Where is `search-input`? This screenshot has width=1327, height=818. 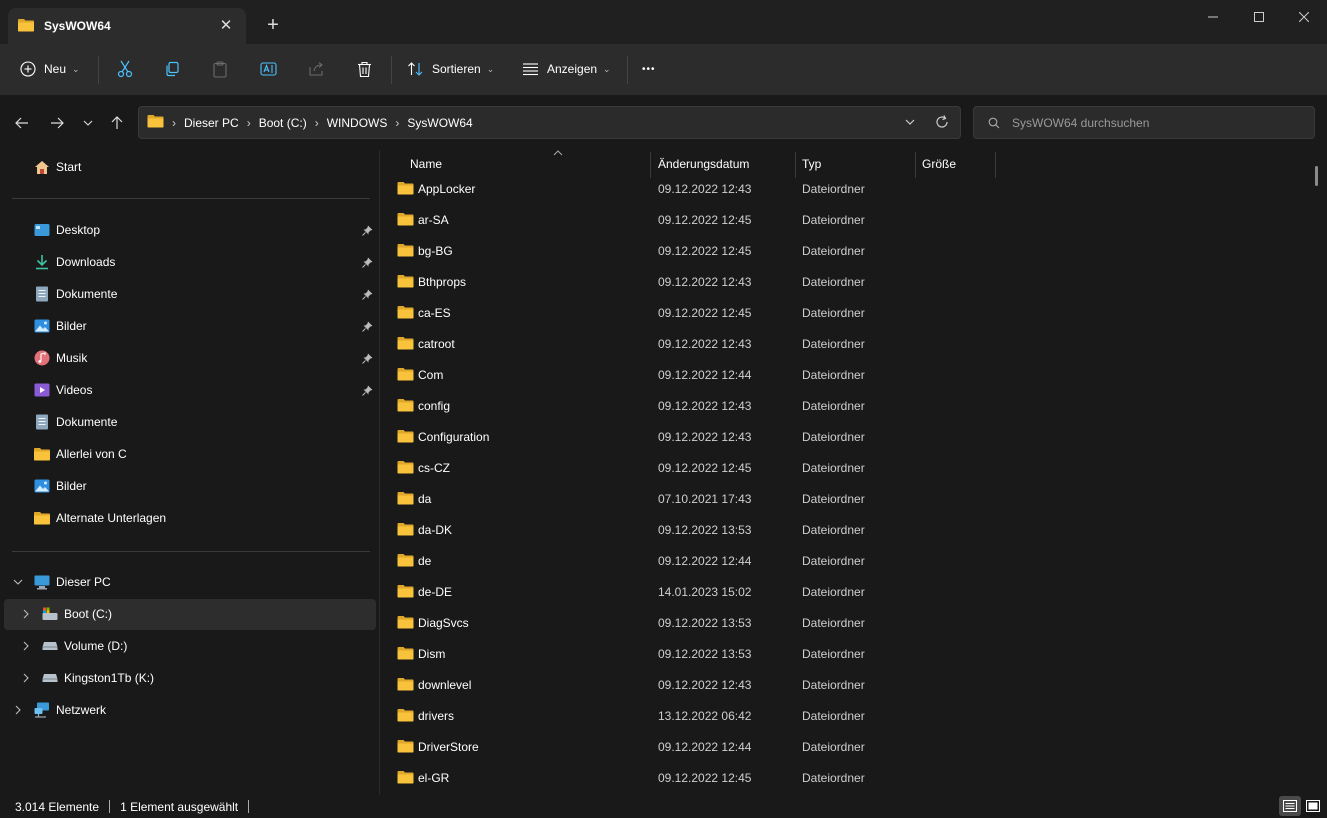 search-input is located at coordinates (1152, 122).